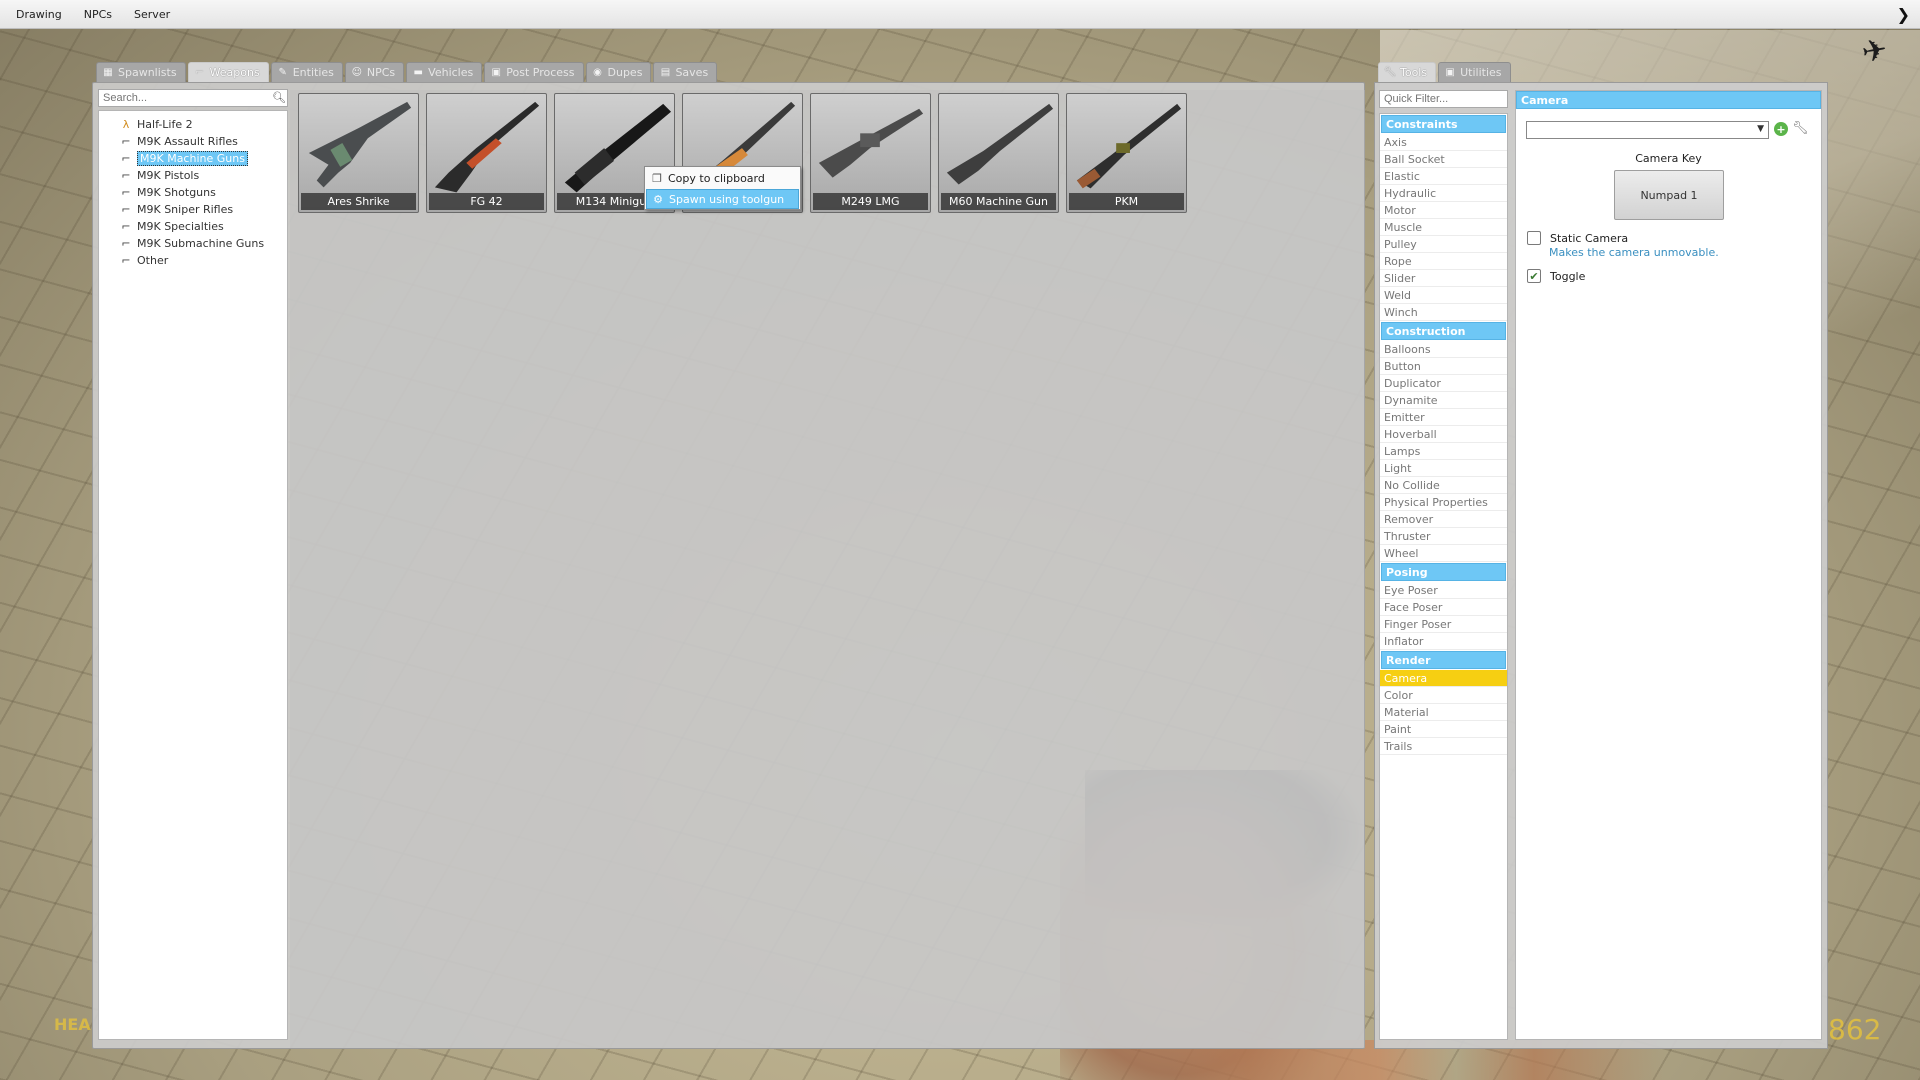 This screenshot has width=1920, height=1080. What do you see at coordinates (1781, 129) in the screenshot?
I see `add-preset-icon: +` at bounding box center [1781, 129].